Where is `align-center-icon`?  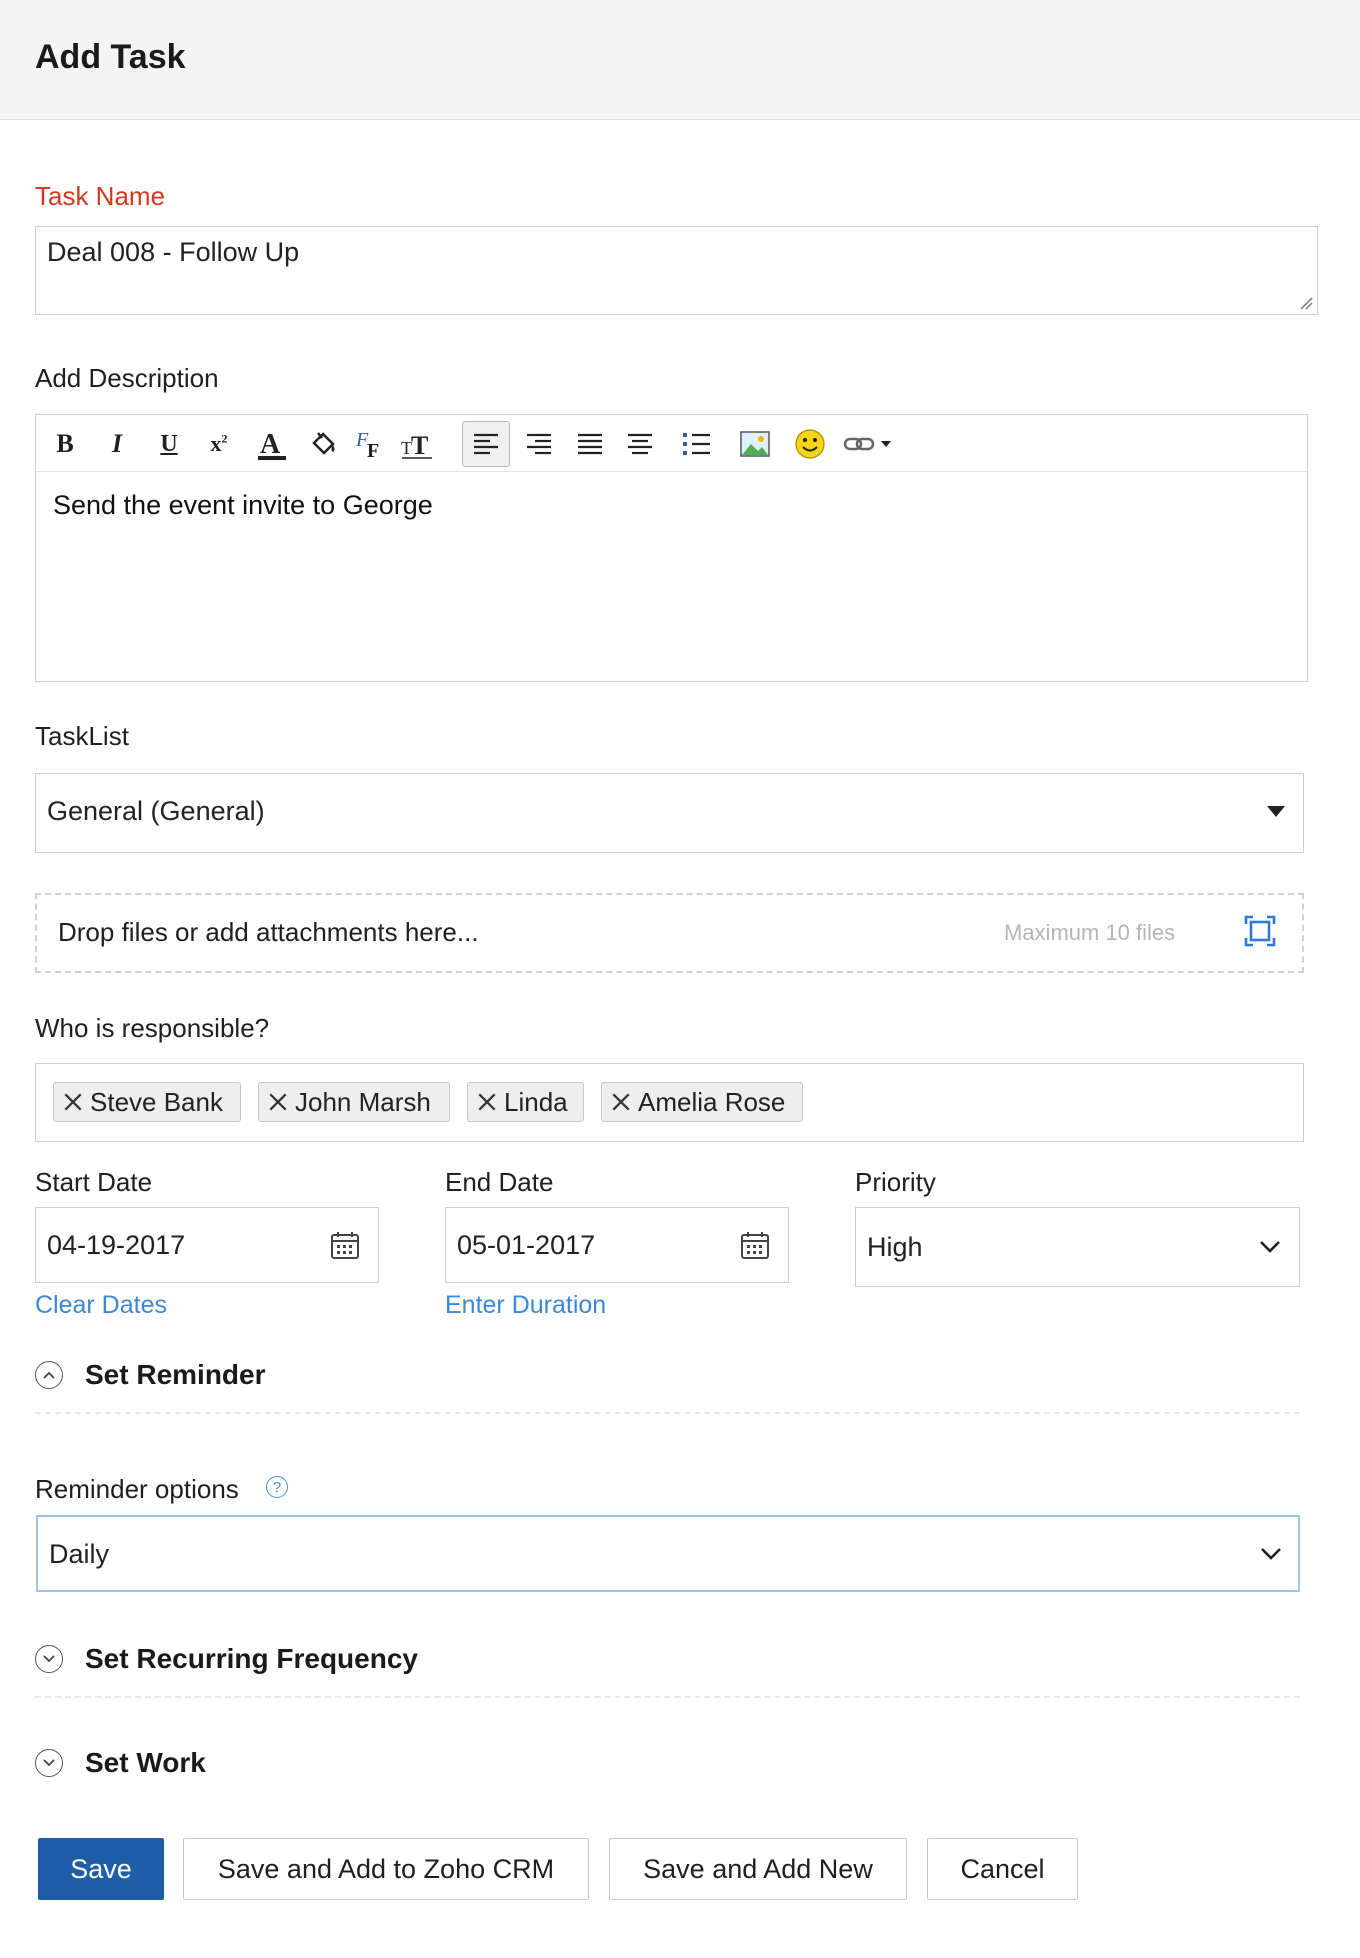
align-center-icon is located at coordinates (640, 444).